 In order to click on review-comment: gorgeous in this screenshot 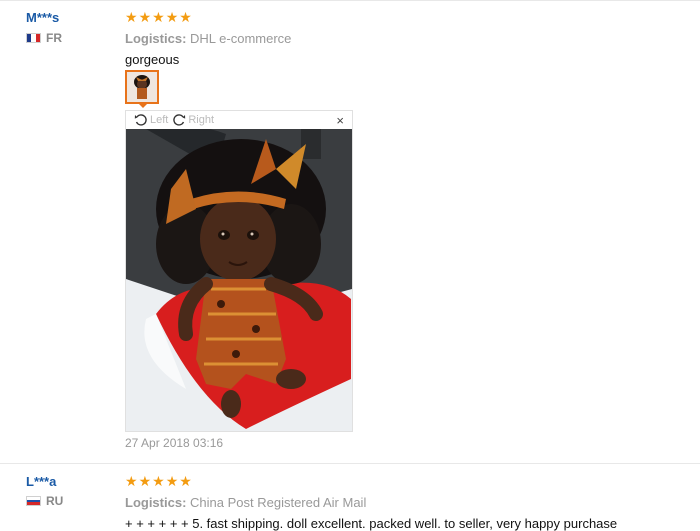, I will do `click(152, 59)`.